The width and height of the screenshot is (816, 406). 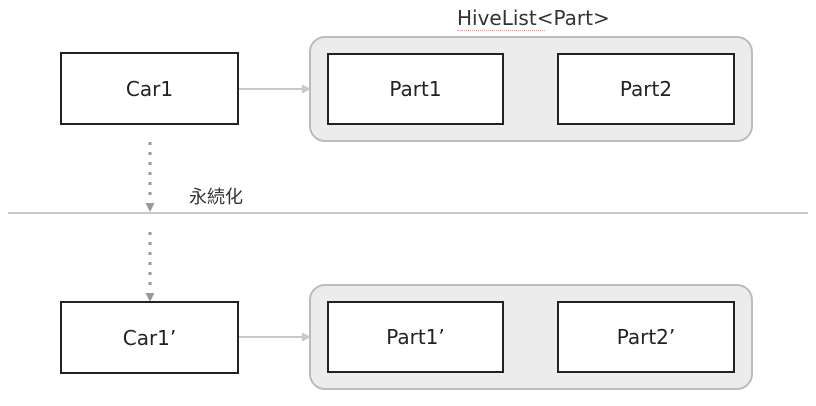 I want to click on part2-box: Part2, so click(x=646, y=89).